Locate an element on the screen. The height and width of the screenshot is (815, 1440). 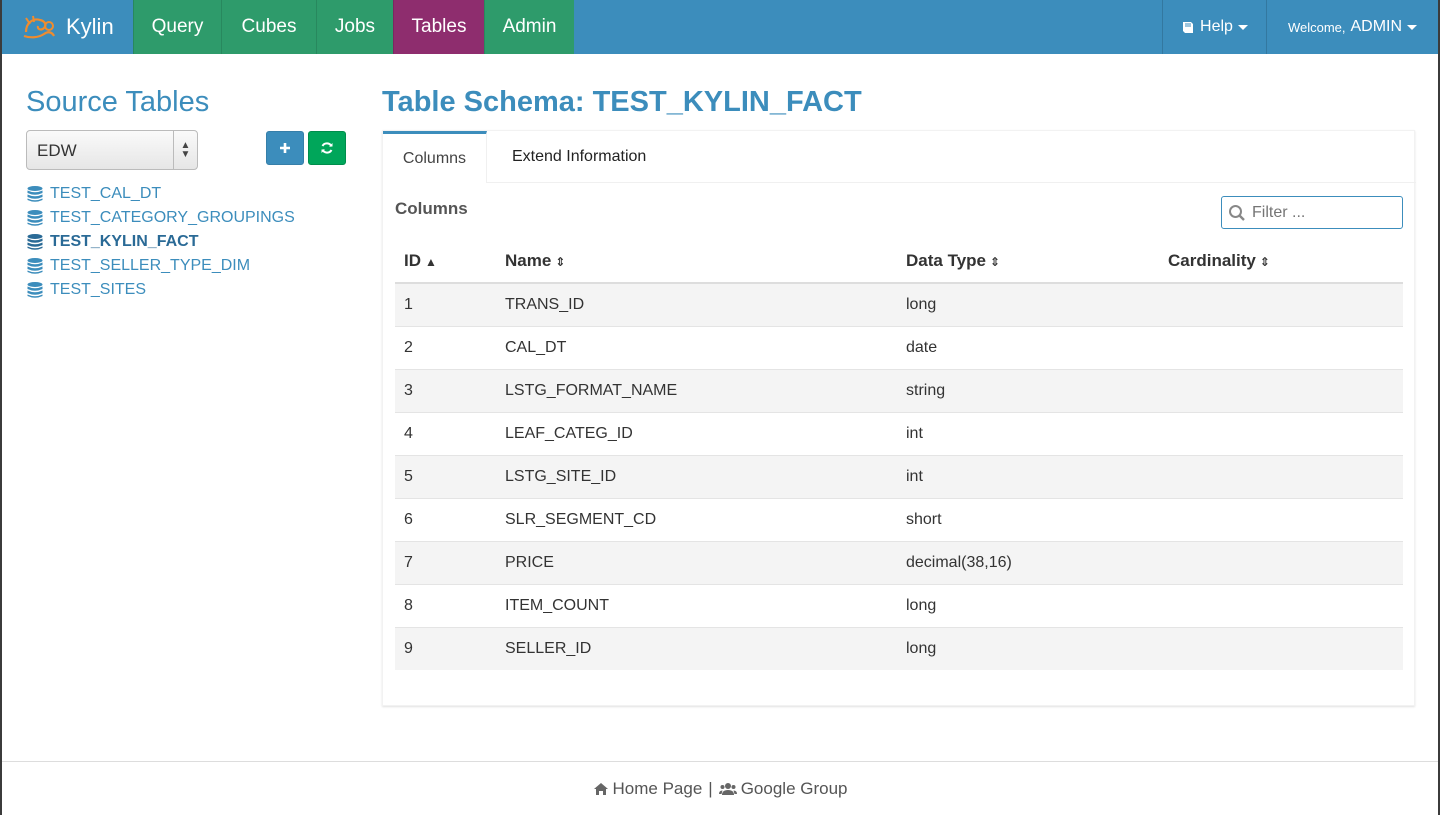
table-row: 9 SELLER_ID long is located at coordinates (899, 648).